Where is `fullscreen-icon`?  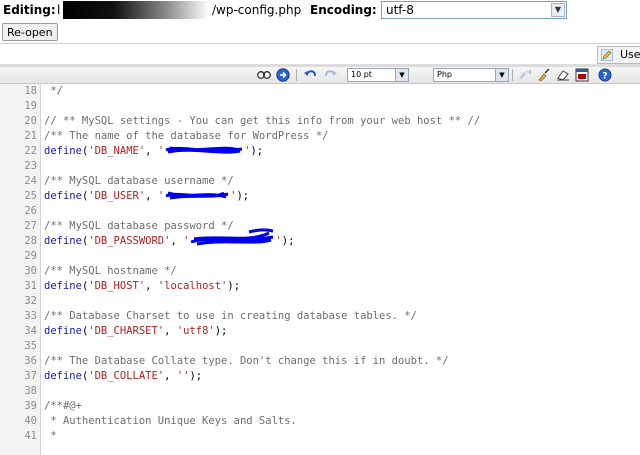
fullscreen-icon is located at coordinates (582, 75).